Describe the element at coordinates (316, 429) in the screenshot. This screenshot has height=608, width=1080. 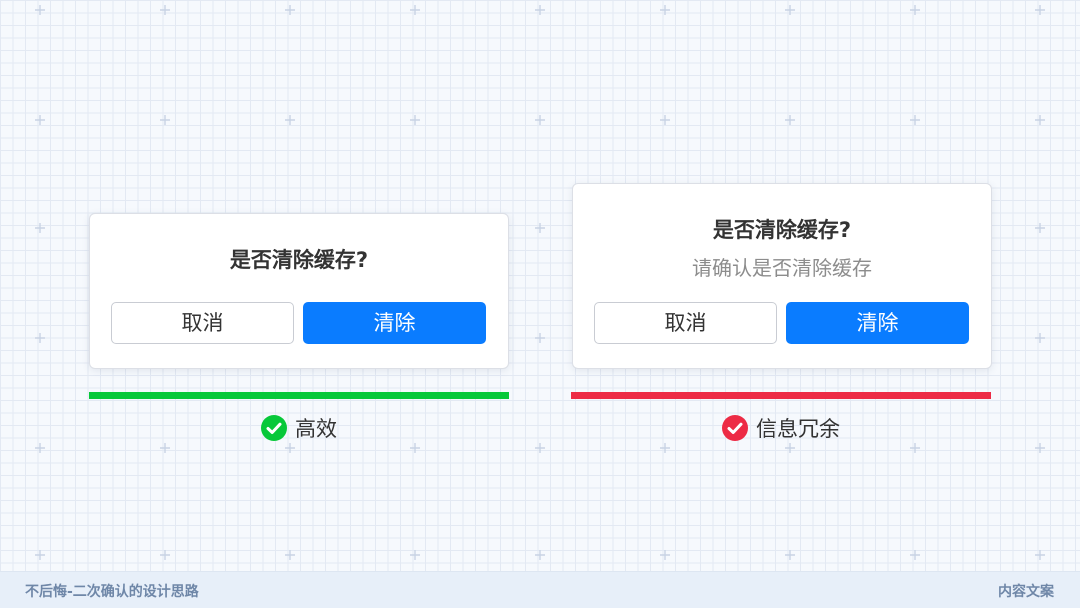
I see `verdict-label: 高效` at that location.